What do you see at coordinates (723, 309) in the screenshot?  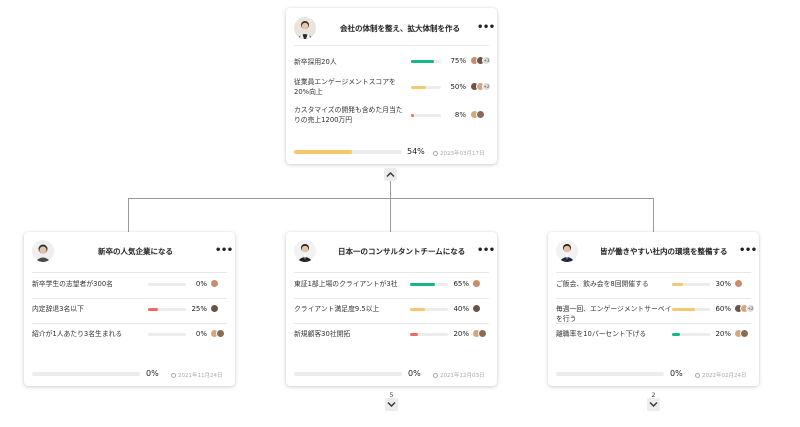 I see `key-result-percent: 60%` at bounding box center [723, 309].